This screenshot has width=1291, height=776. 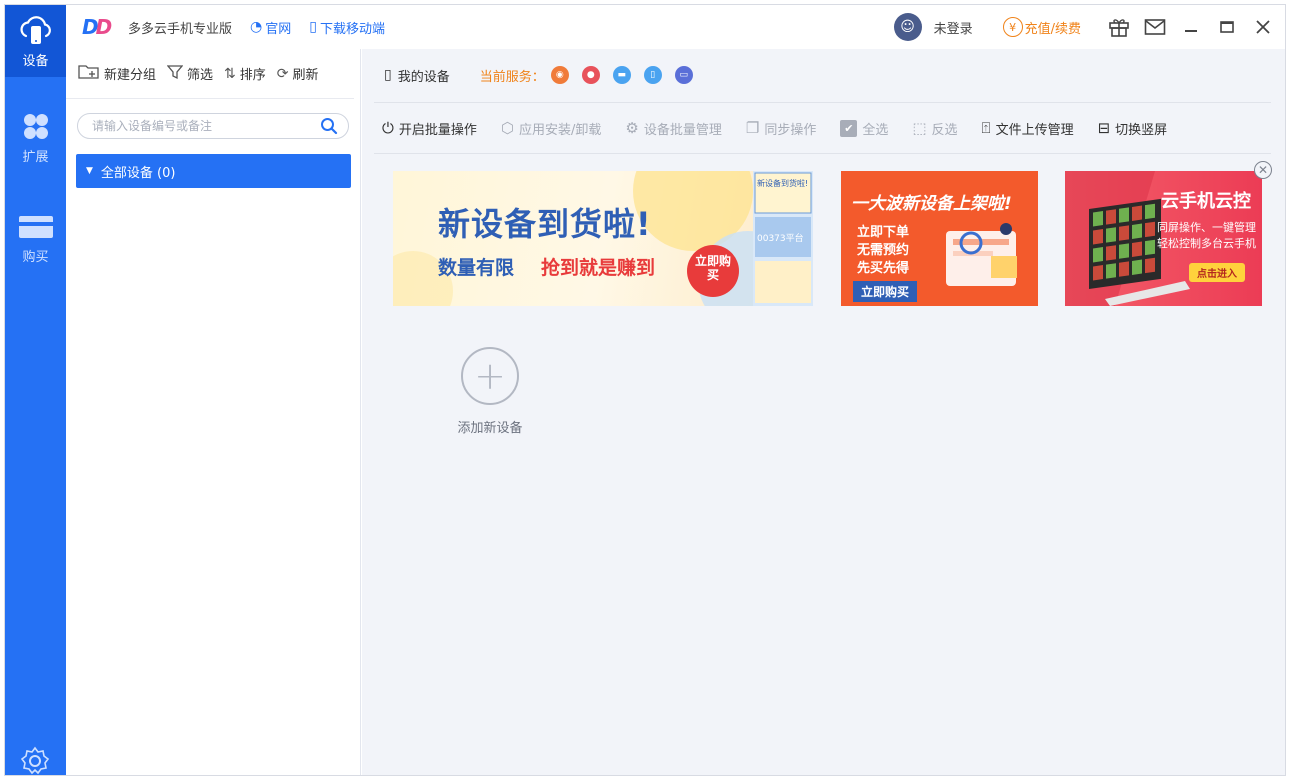 I want to click on sort-icon: ⇅, so click(x=230, y=73).